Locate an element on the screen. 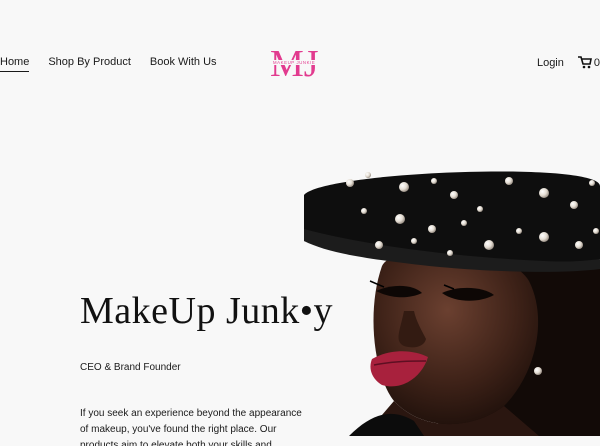  nav-book-with-us-link: Book With Us is located at coordinates (183, 64).